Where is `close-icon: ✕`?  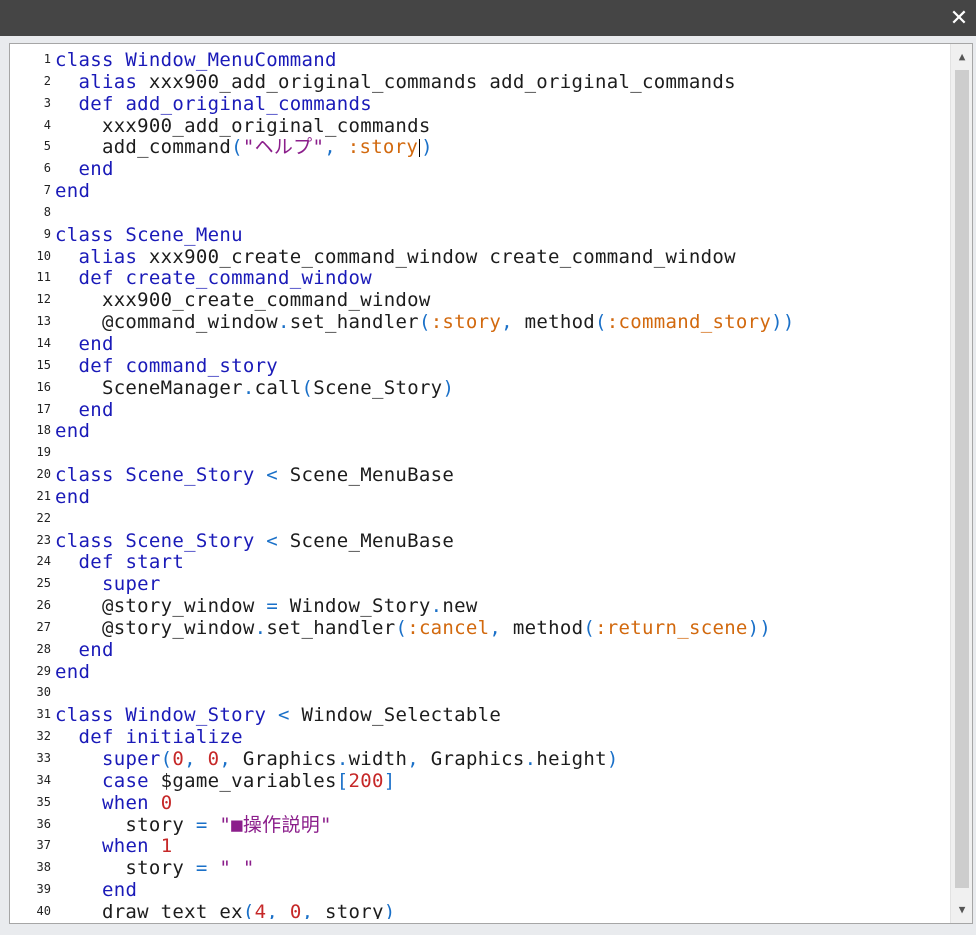
close-icon: ✕ is located at coordinates (959, 18).